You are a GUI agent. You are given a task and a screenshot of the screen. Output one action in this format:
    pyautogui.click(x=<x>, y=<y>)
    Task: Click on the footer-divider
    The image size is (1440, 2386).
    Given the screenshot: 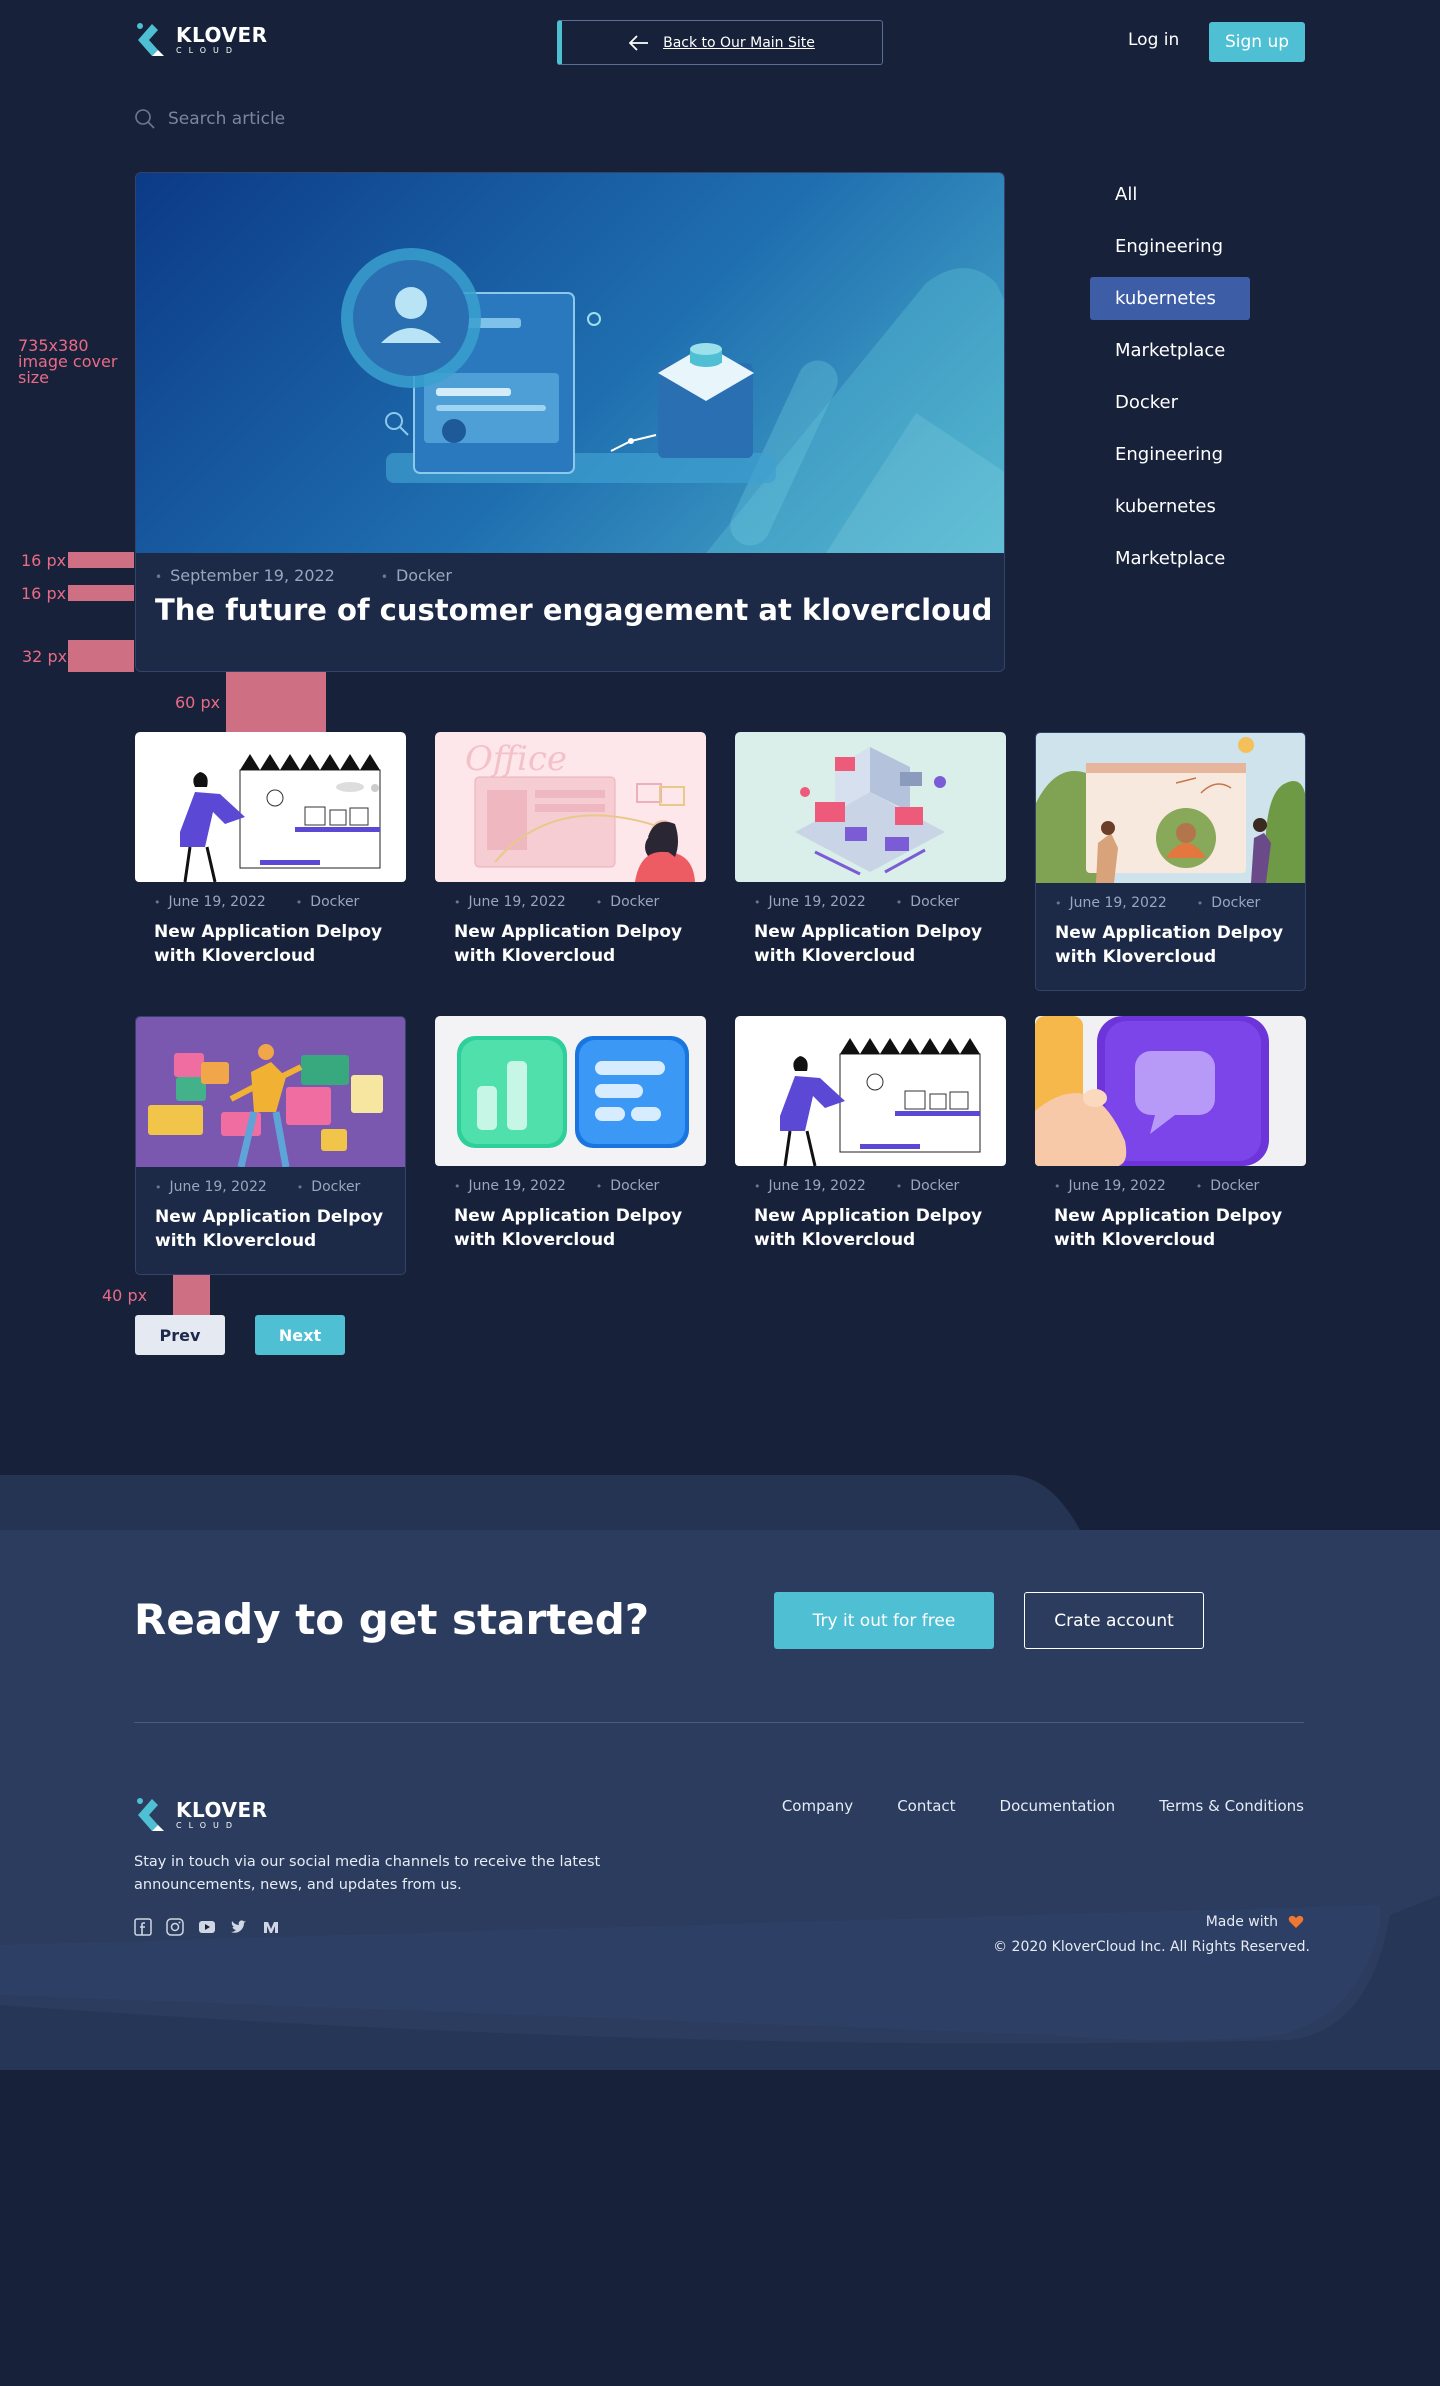 What is the action you would take?
    pyautogui.click(x=719, y=1722)
    